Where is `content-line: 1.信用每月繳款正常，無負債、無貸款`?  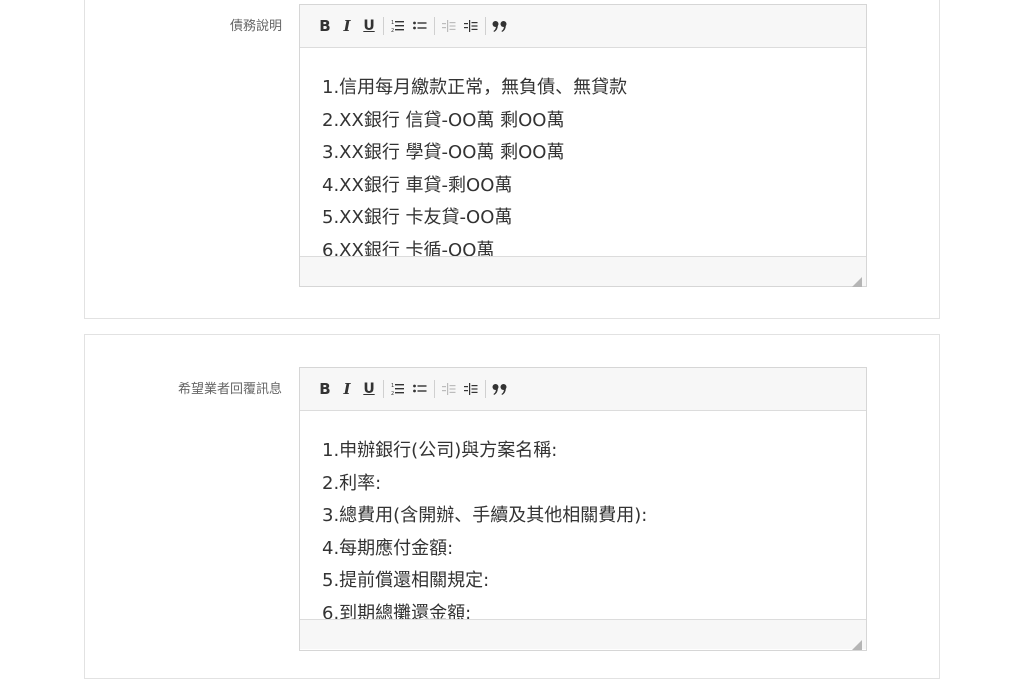
content-line: 1.信用每月繳款正常，無負債、無貸款 is located at coordinates (475, 87).